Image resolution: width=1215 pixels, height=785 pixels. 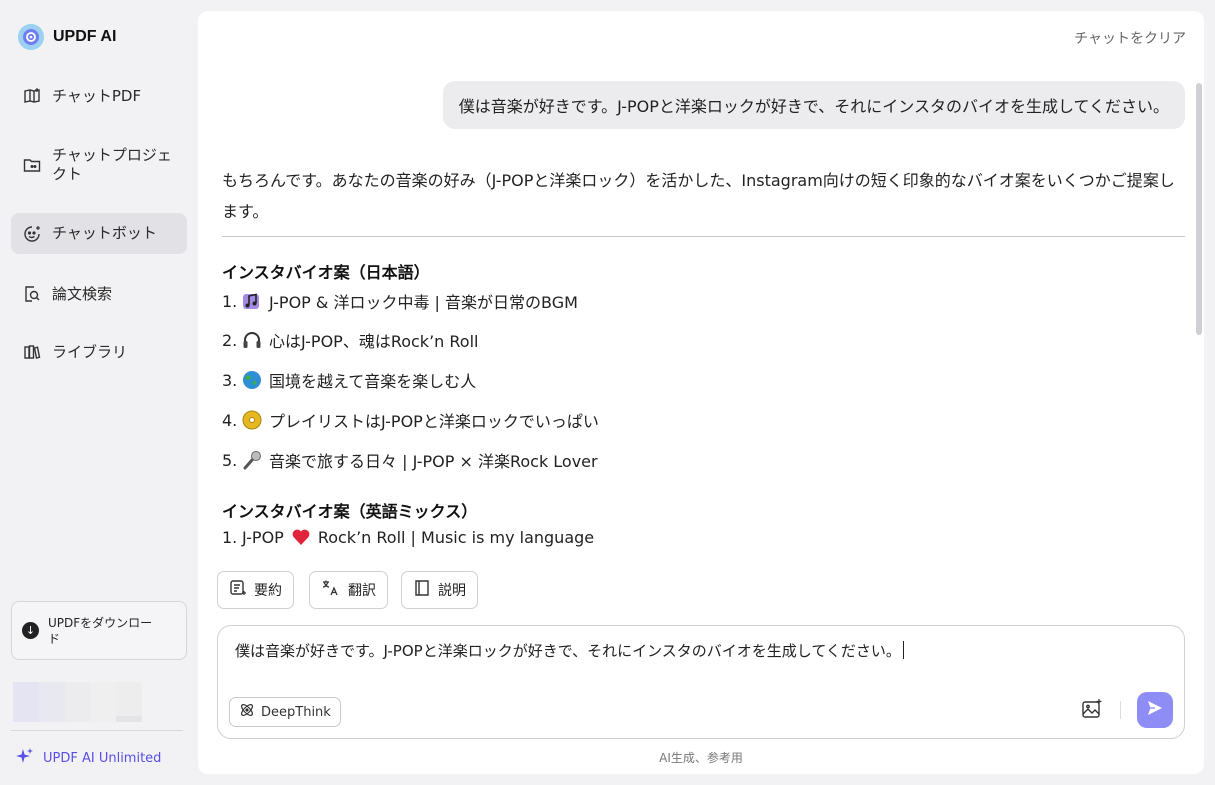 I want to click on download-icon: ↓, so click(x=30, y=630).